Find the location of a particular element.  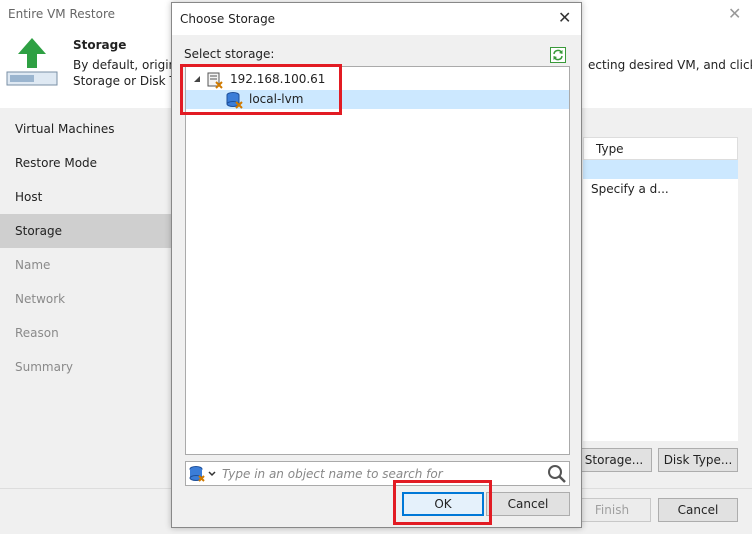

dialog-title: Choose Storage is located at coordinates (228, 19).